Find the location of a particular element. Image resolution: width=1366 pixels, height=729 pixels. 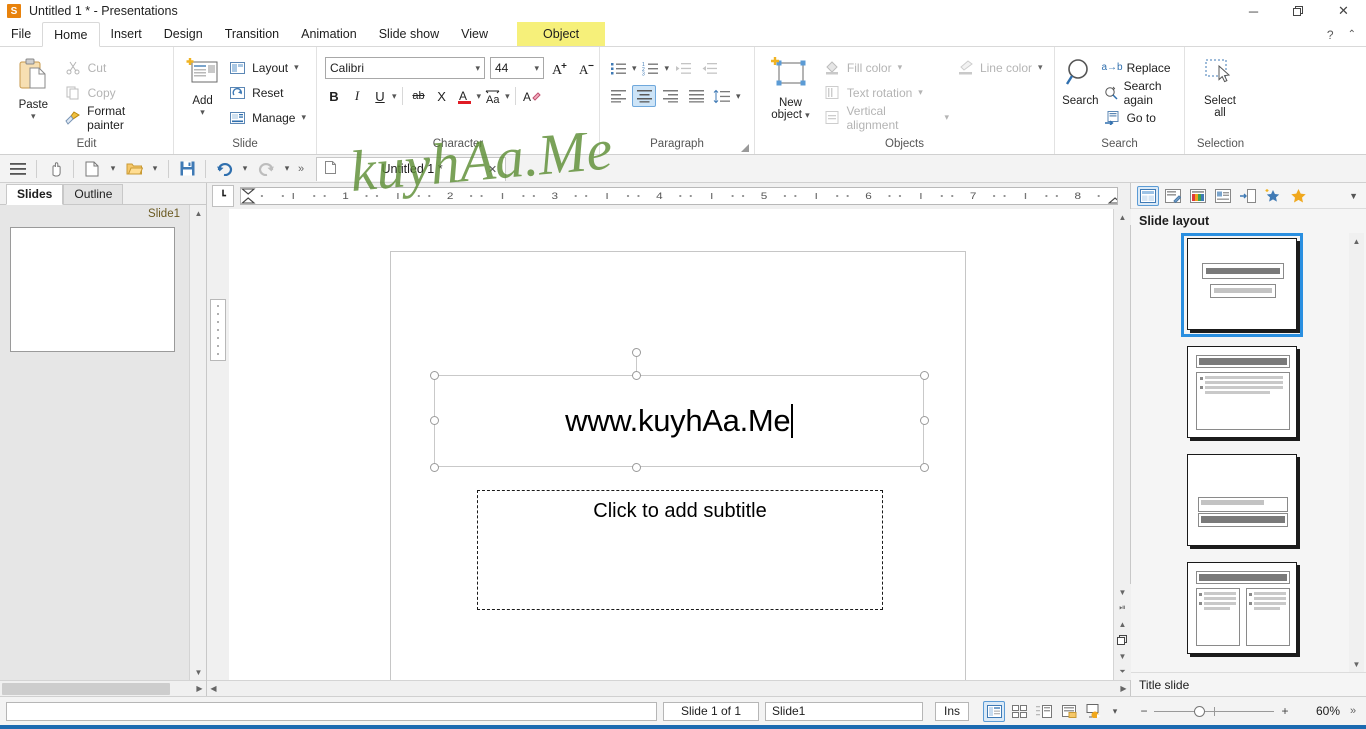

menu-item-animation: Animation is located at coordinates (329, 34).